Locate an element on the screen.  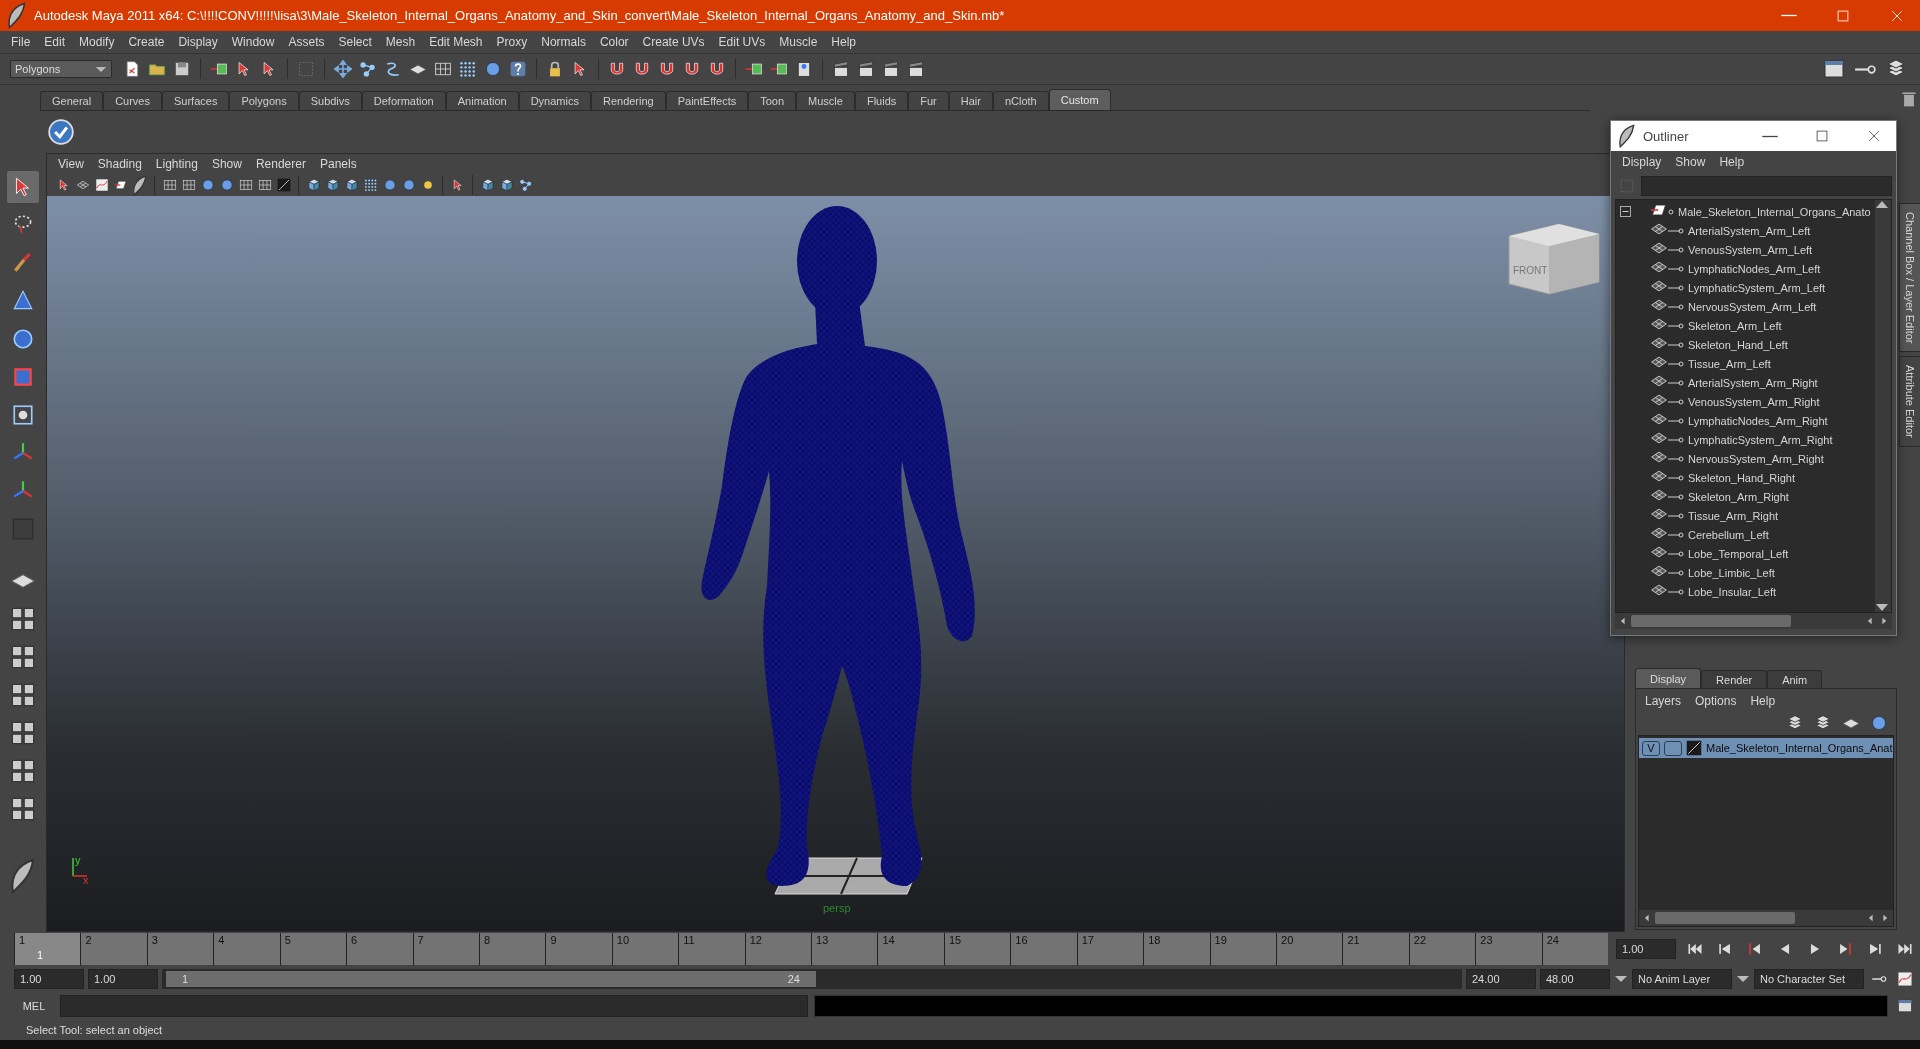
layer-menu-item: Help is located at coordinates (1763, 701).